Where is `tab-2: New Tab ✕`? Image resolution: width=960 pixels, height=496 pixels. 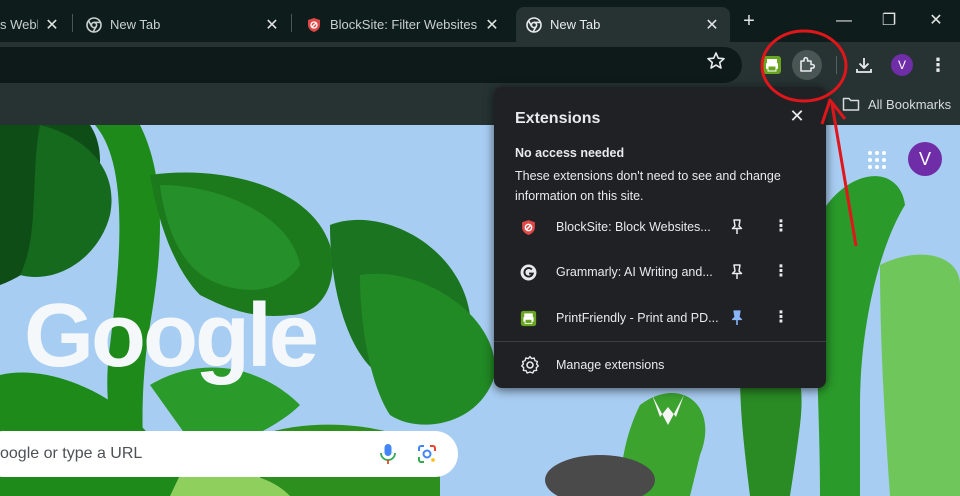
tab-2: New Tab ✕ is located at coordinates (183, 24).